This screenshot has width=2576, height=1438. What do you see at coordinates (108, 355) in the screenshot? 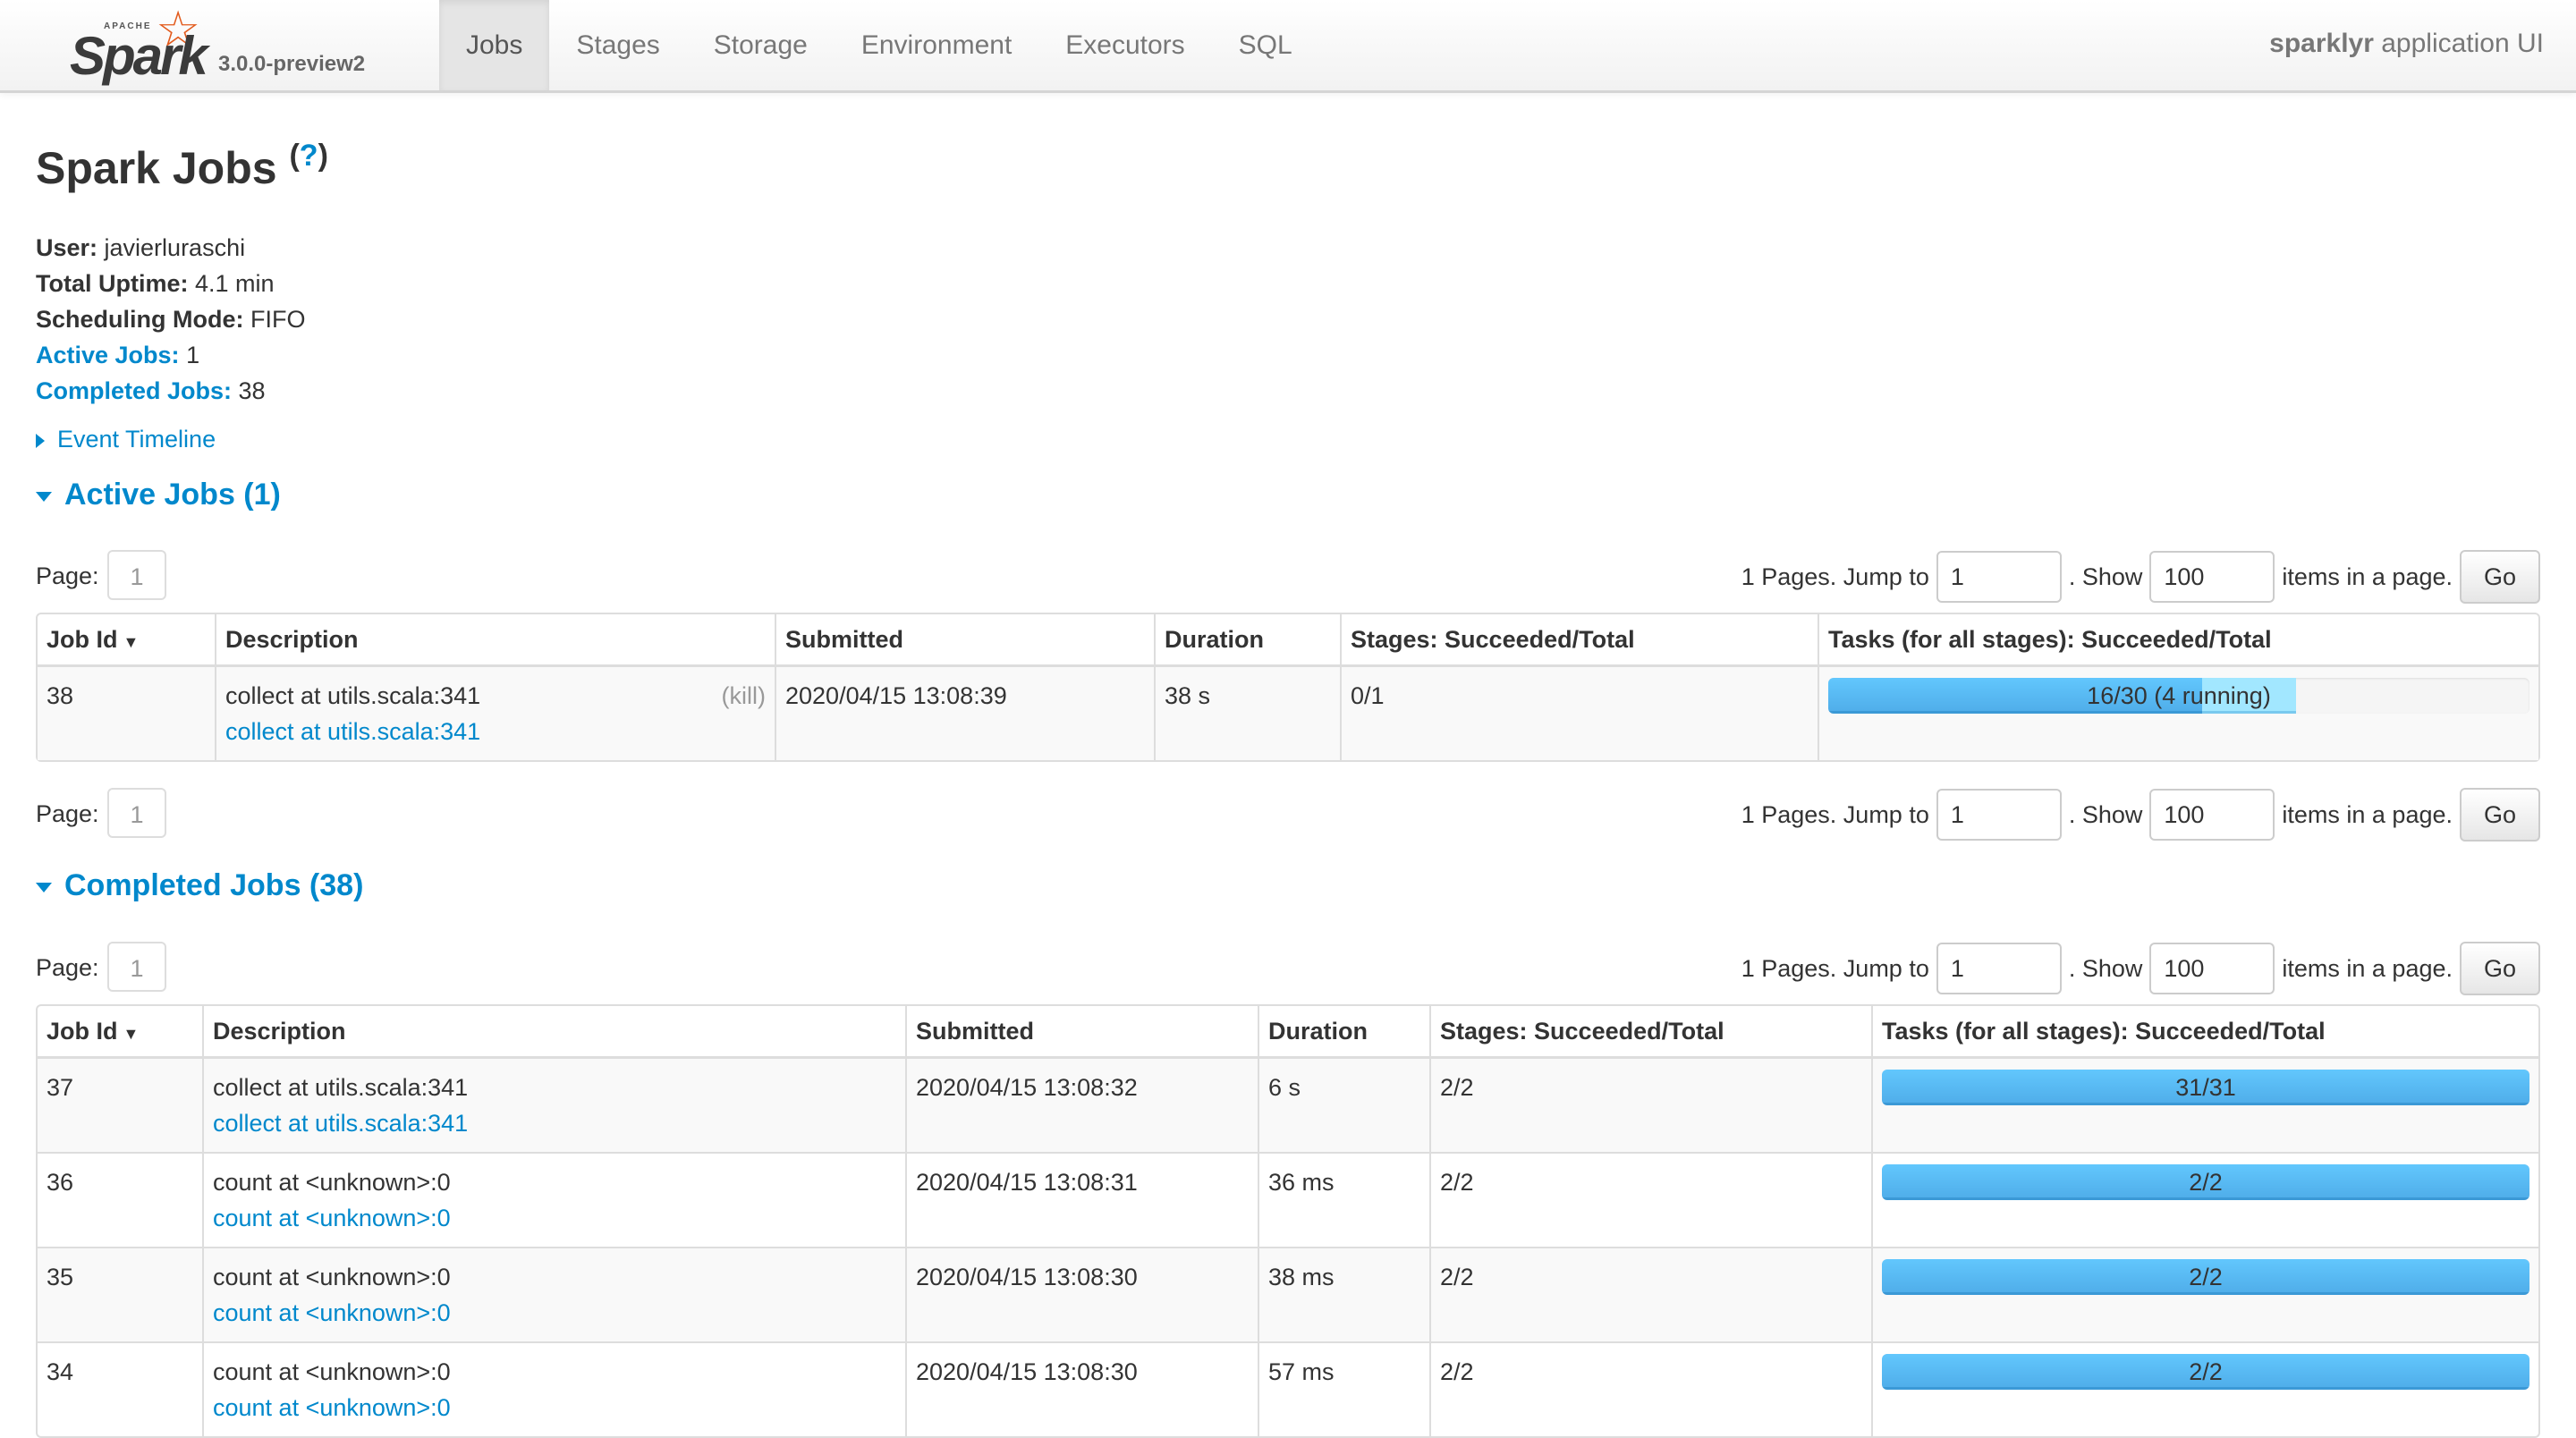
I see `active-jobs-link: Active Jobs:` at bounding box center [108, 355].